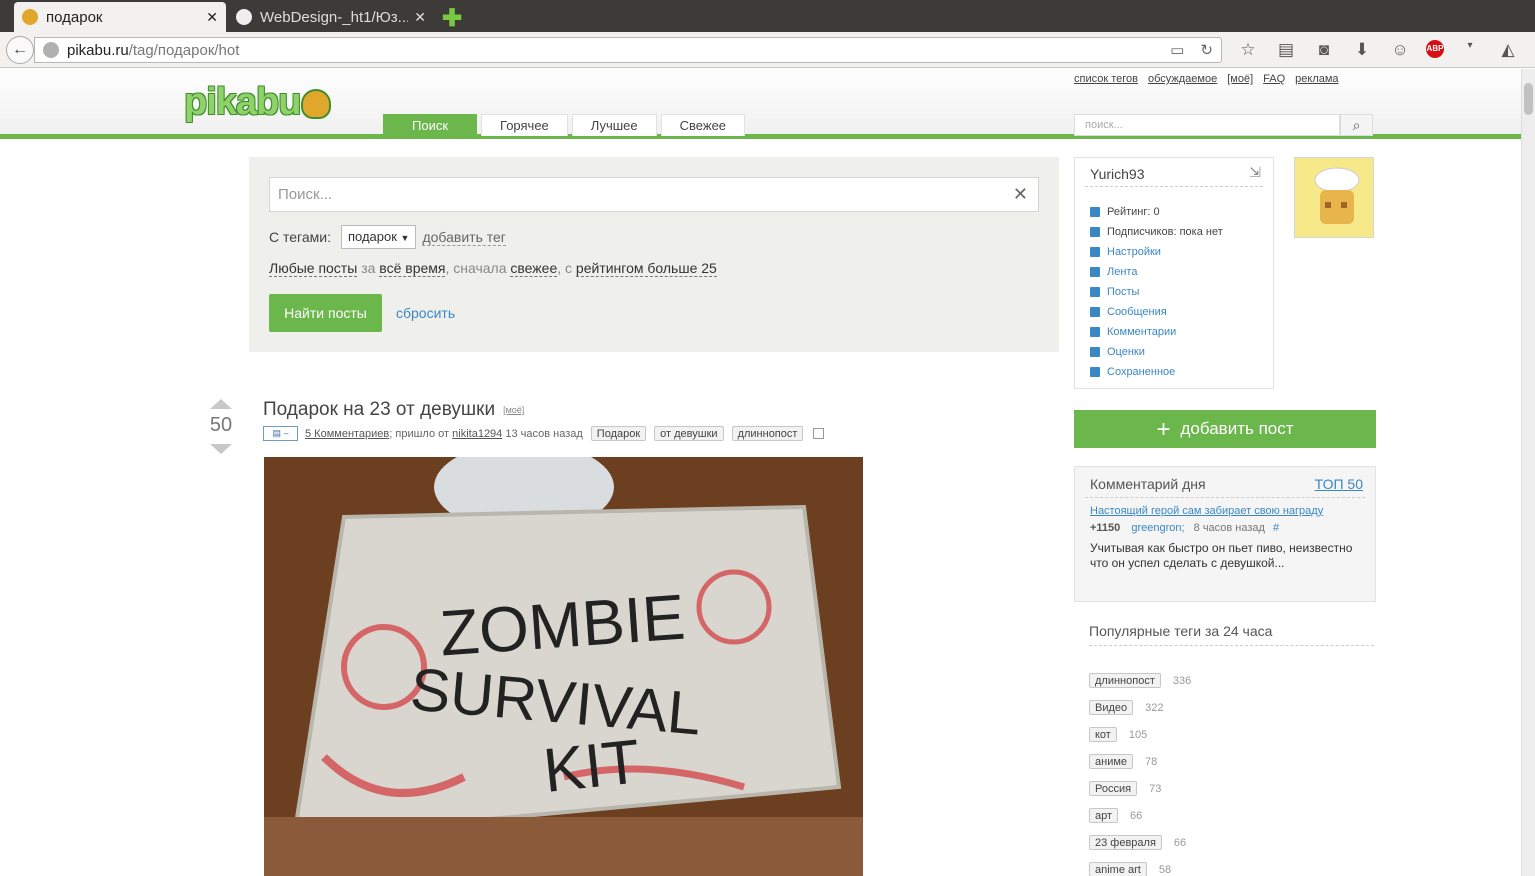 The image size is (1535, 876). Describe the element at coordinates (51, 50) in the screenshot. I see `site-info-icon` at that location.